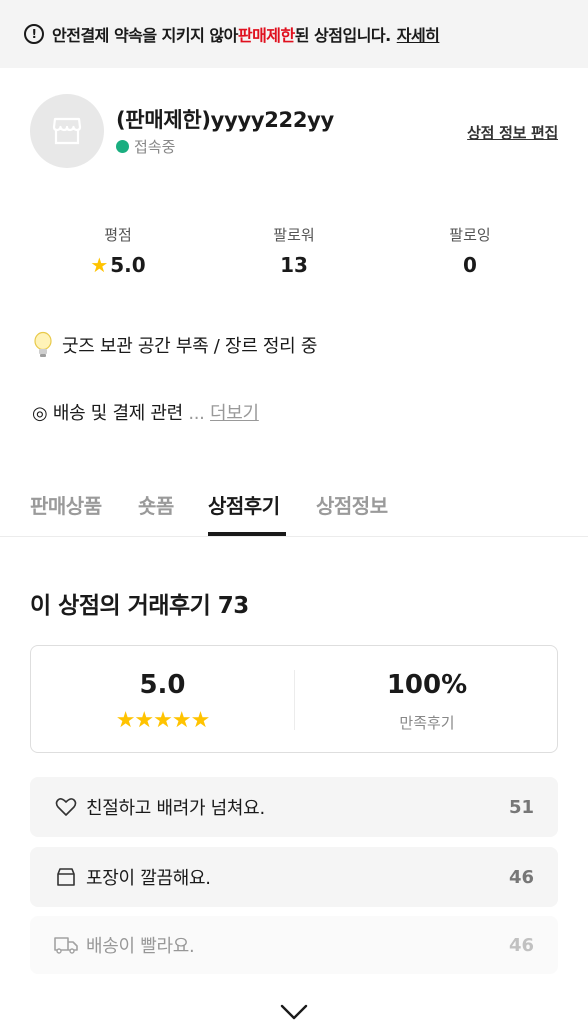 The image size is (588, 1024). Describe the element at coordinates (294, 506) in the screenshot. I see `shop-tabs: 판매상품 숏폼 상점후기 상점정보` at that location.